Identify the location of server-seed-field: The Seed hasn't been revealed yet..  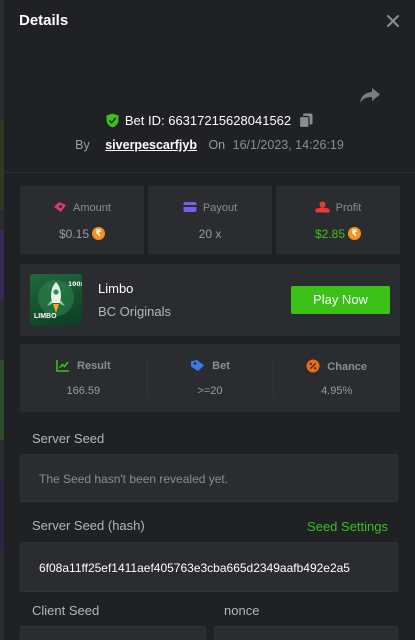
(209, 478).